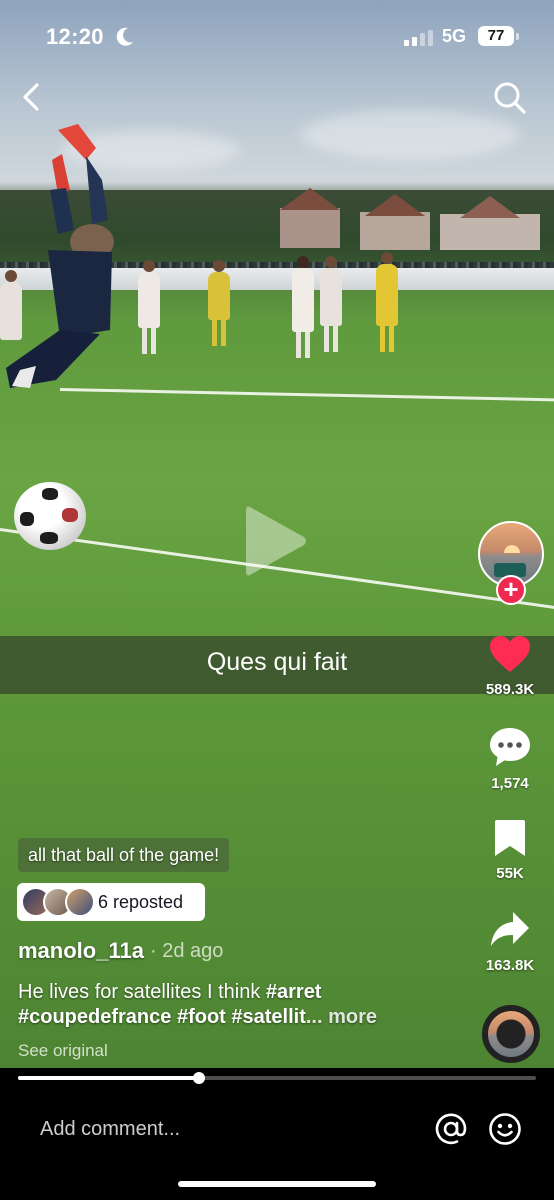 The height and width of the screenshot is (1200, 554). What do you see at coordinates (80, 902) in the screenshot?
I see `avatar` at bounding box center [80, 902].